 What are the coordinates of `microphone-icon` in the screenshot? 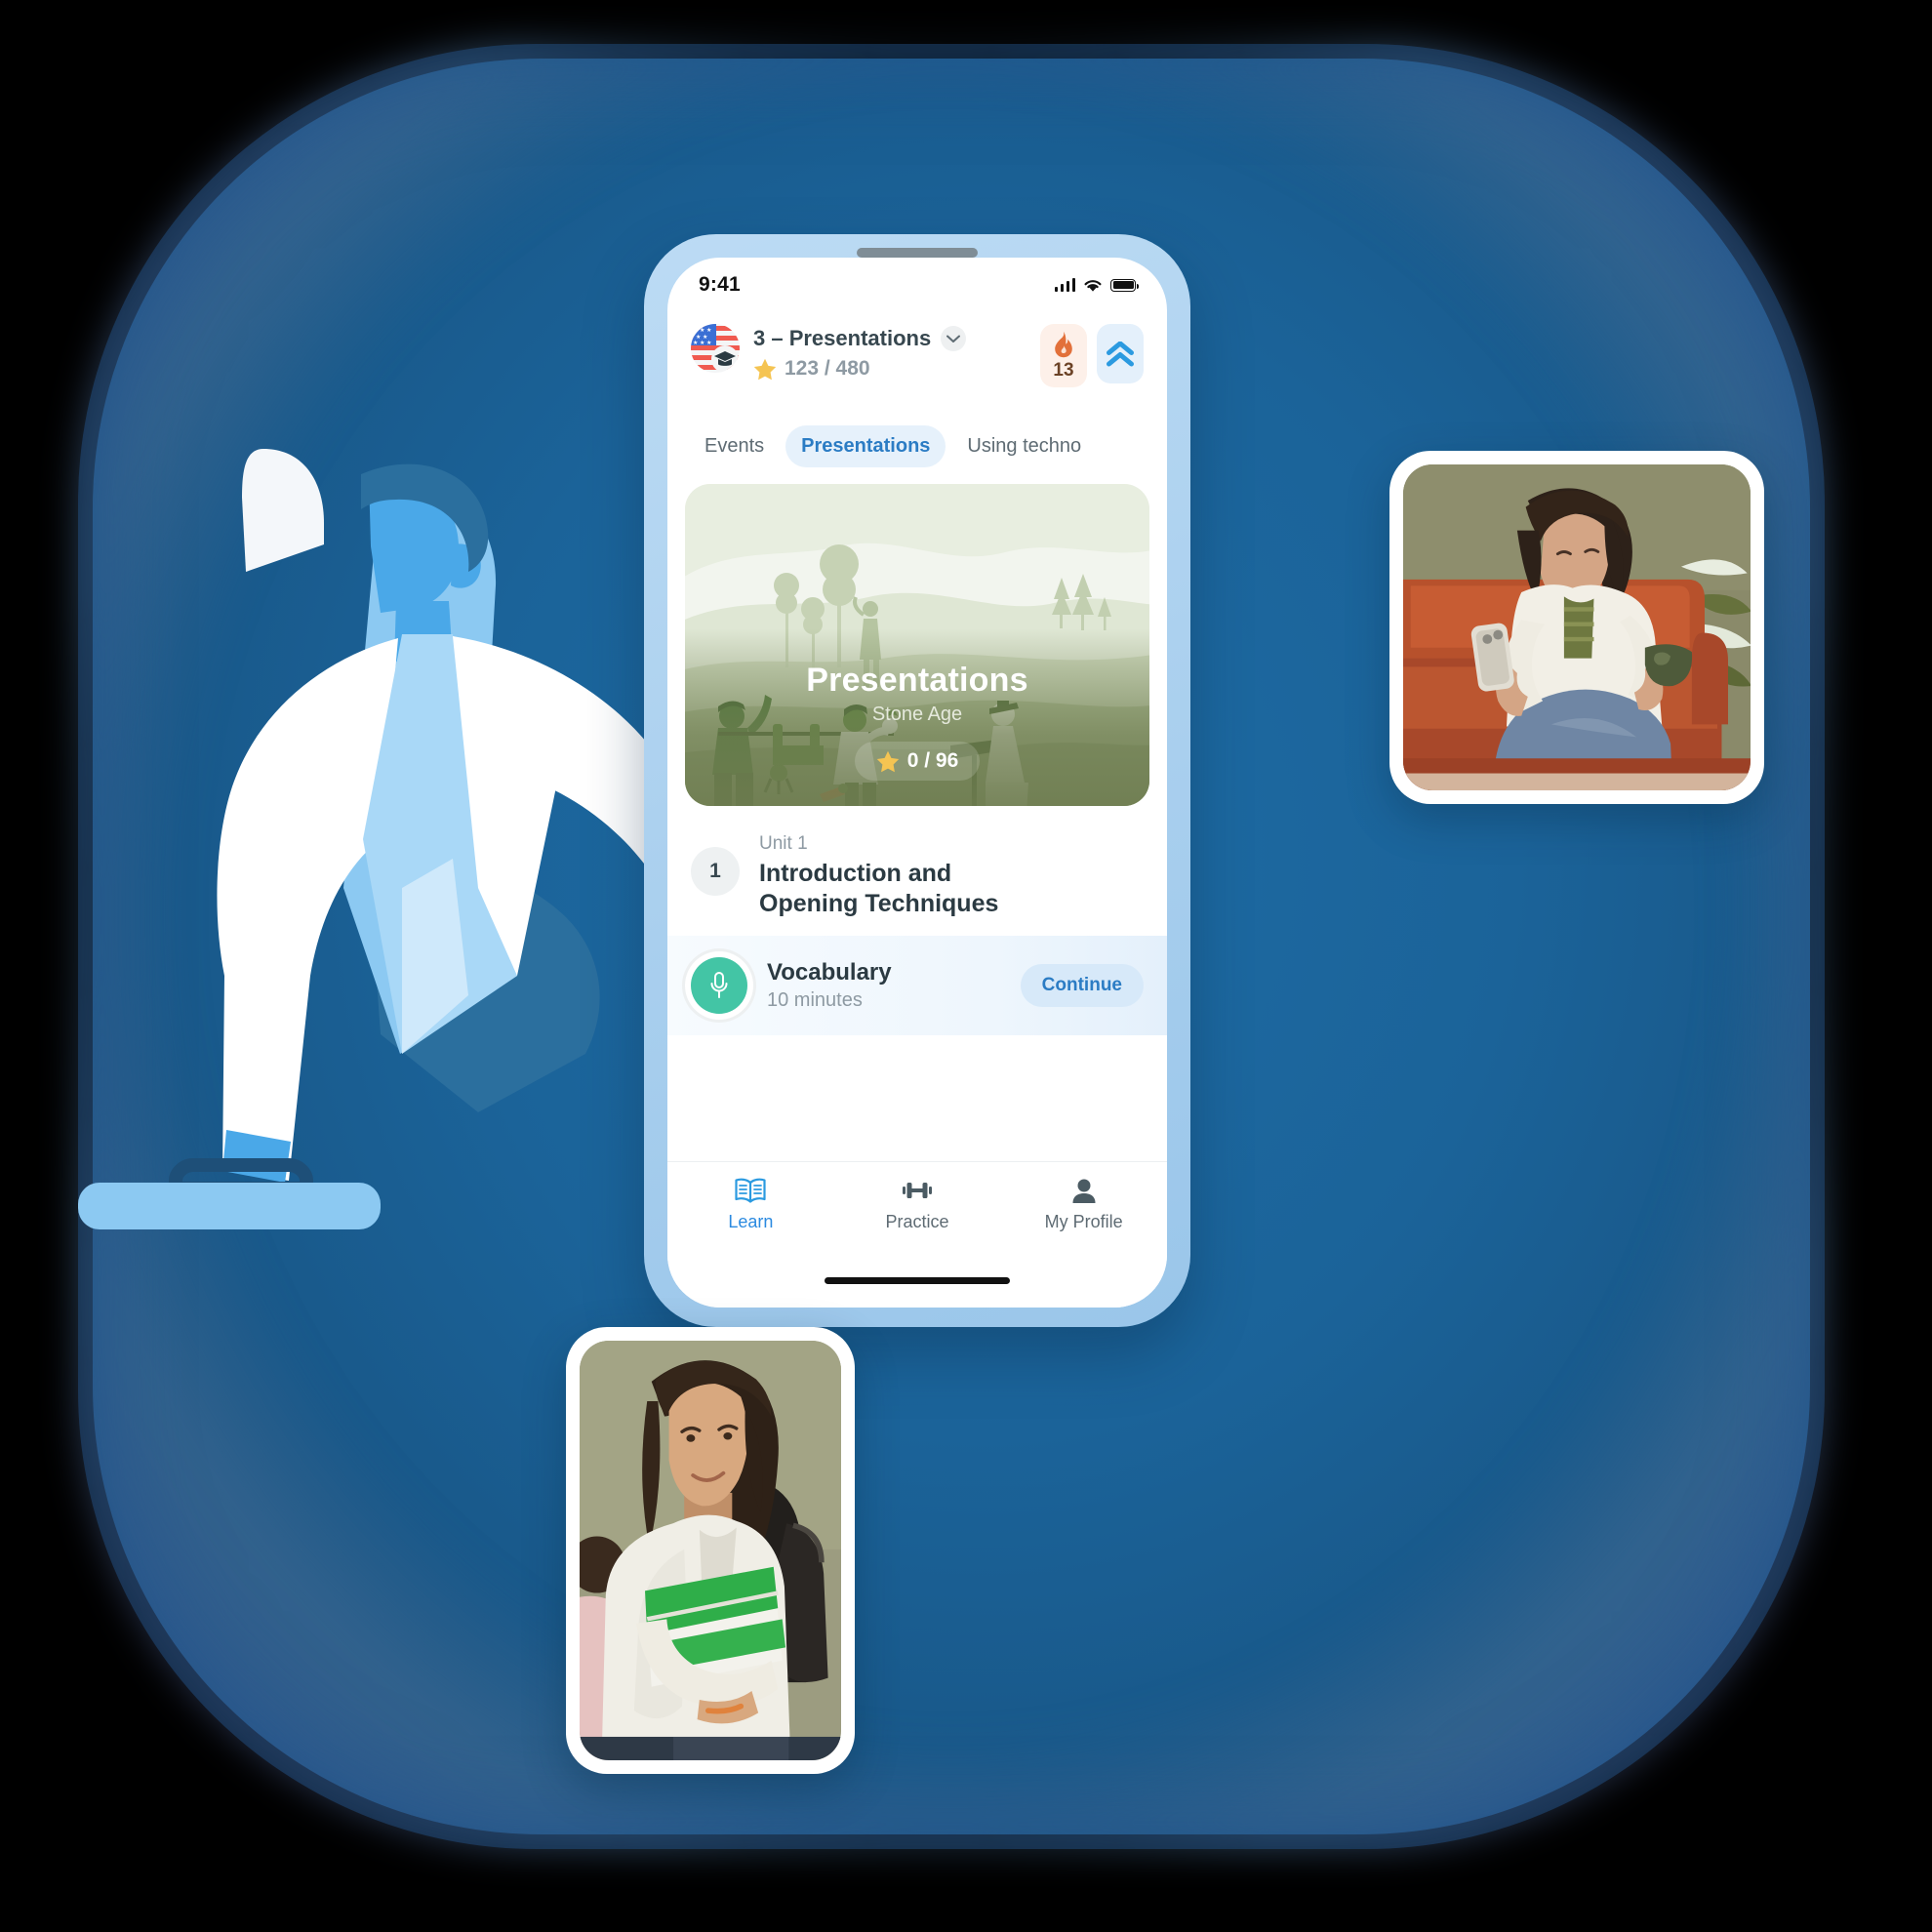 It's located at (719, 985).